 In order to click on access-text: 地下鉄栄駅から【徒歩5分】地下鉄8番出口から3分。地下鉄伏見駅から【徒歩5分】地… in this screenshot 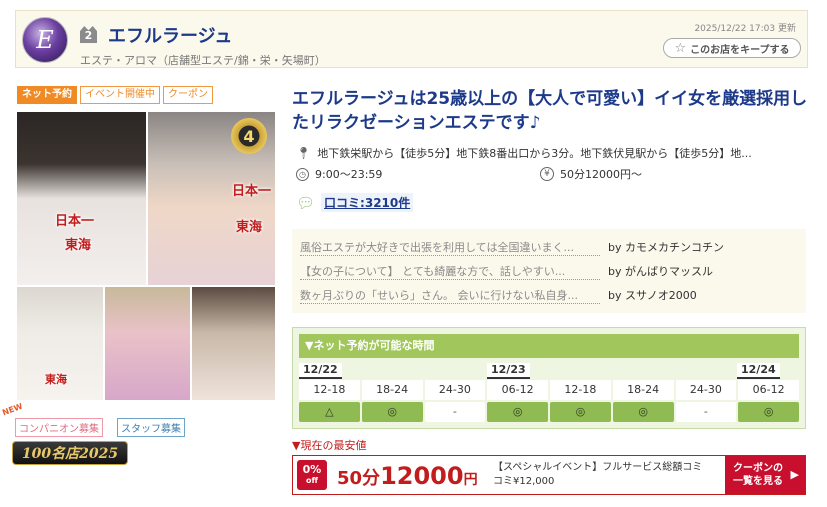, I will do `click(534, 153)`.